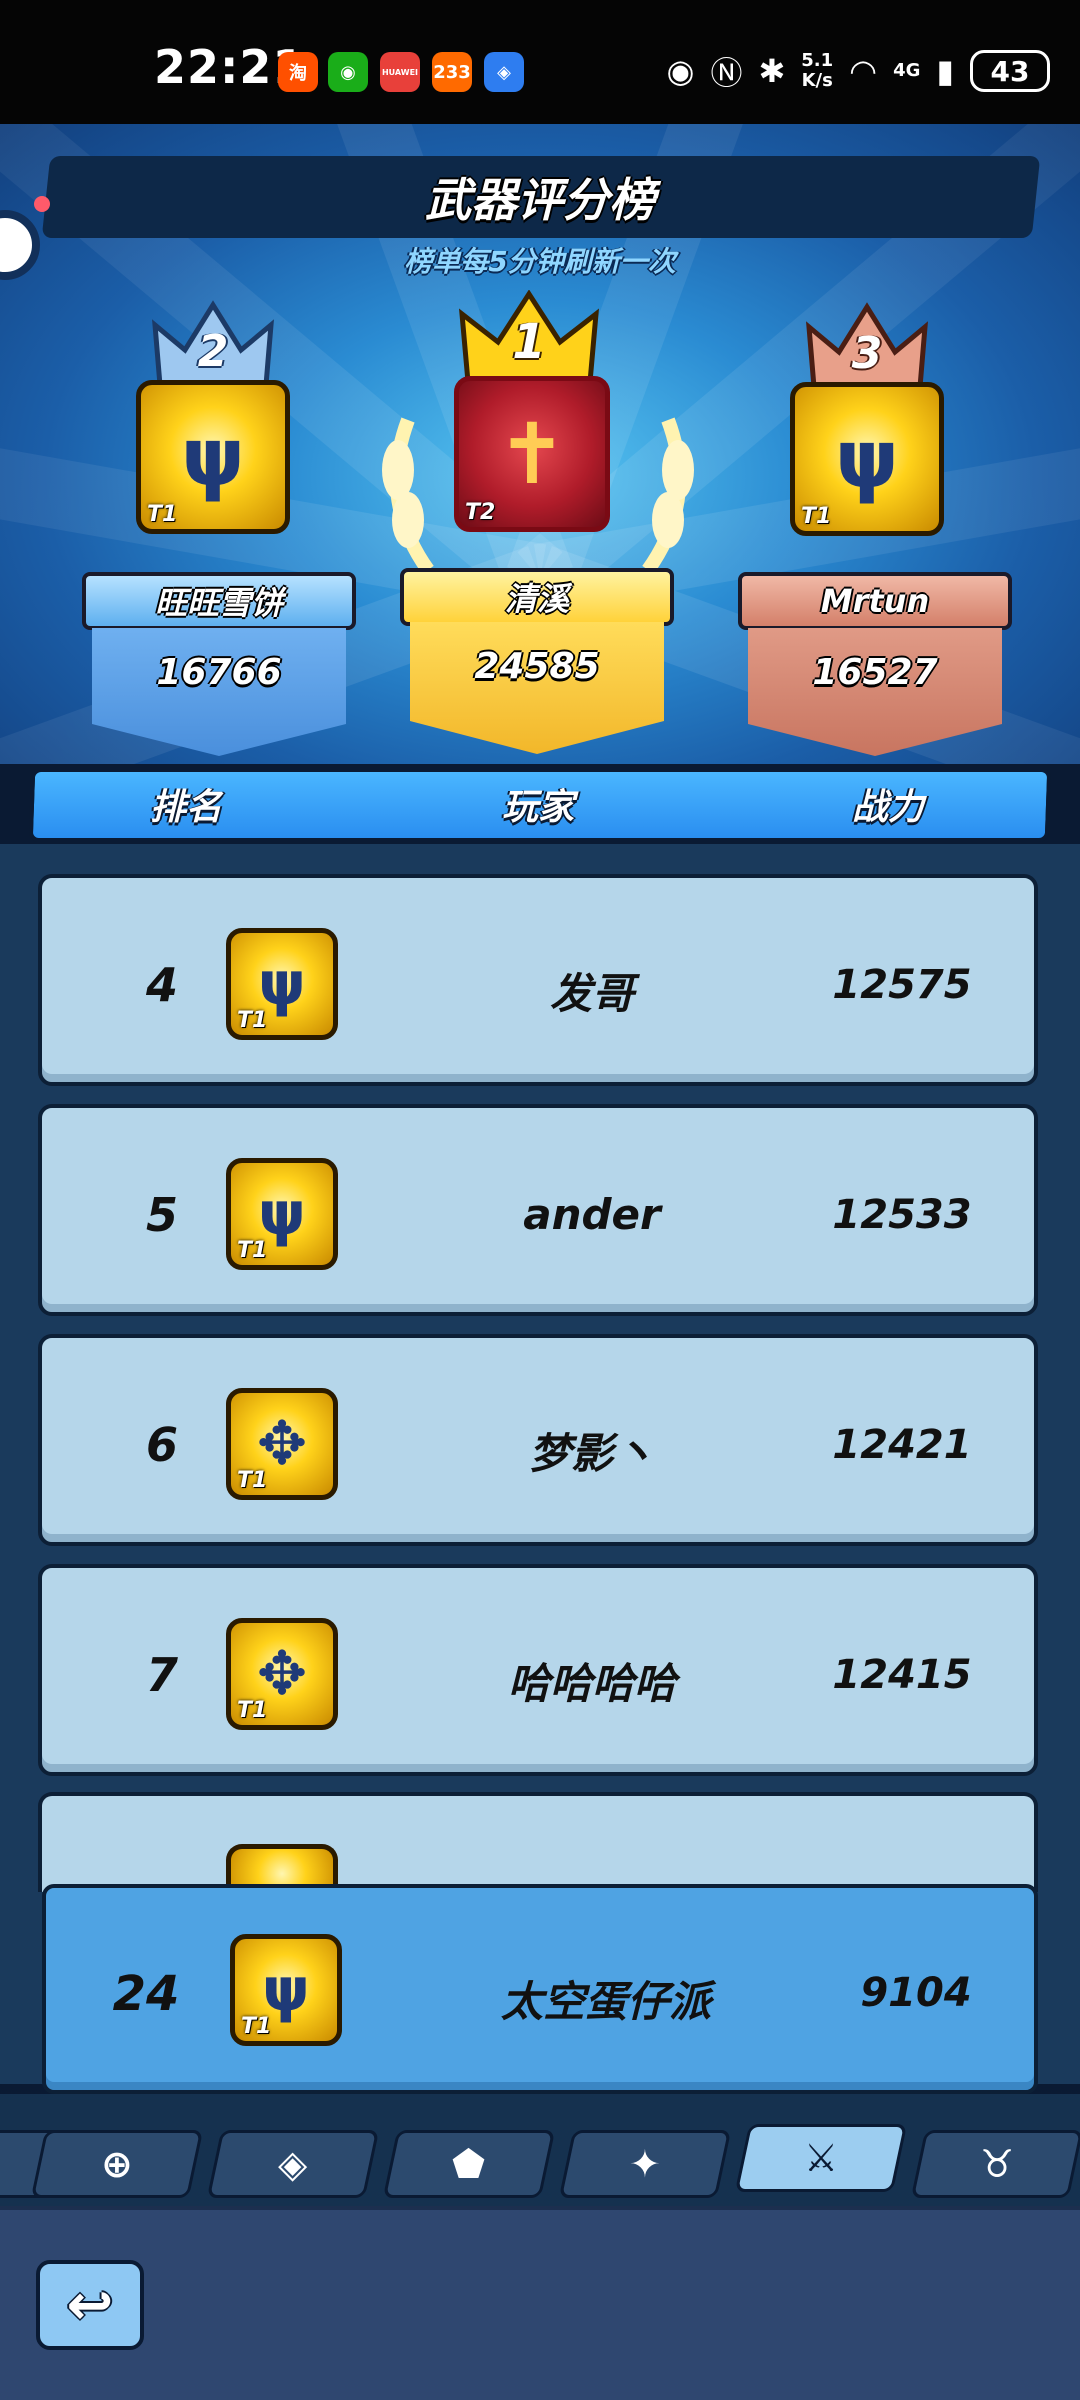 The height and width of the screenshot is (2400, 1080). What do you see at coordinates (452, 72) in the screenshot?
I see `app-233-icon: 233` at bounding box center [452, 72].